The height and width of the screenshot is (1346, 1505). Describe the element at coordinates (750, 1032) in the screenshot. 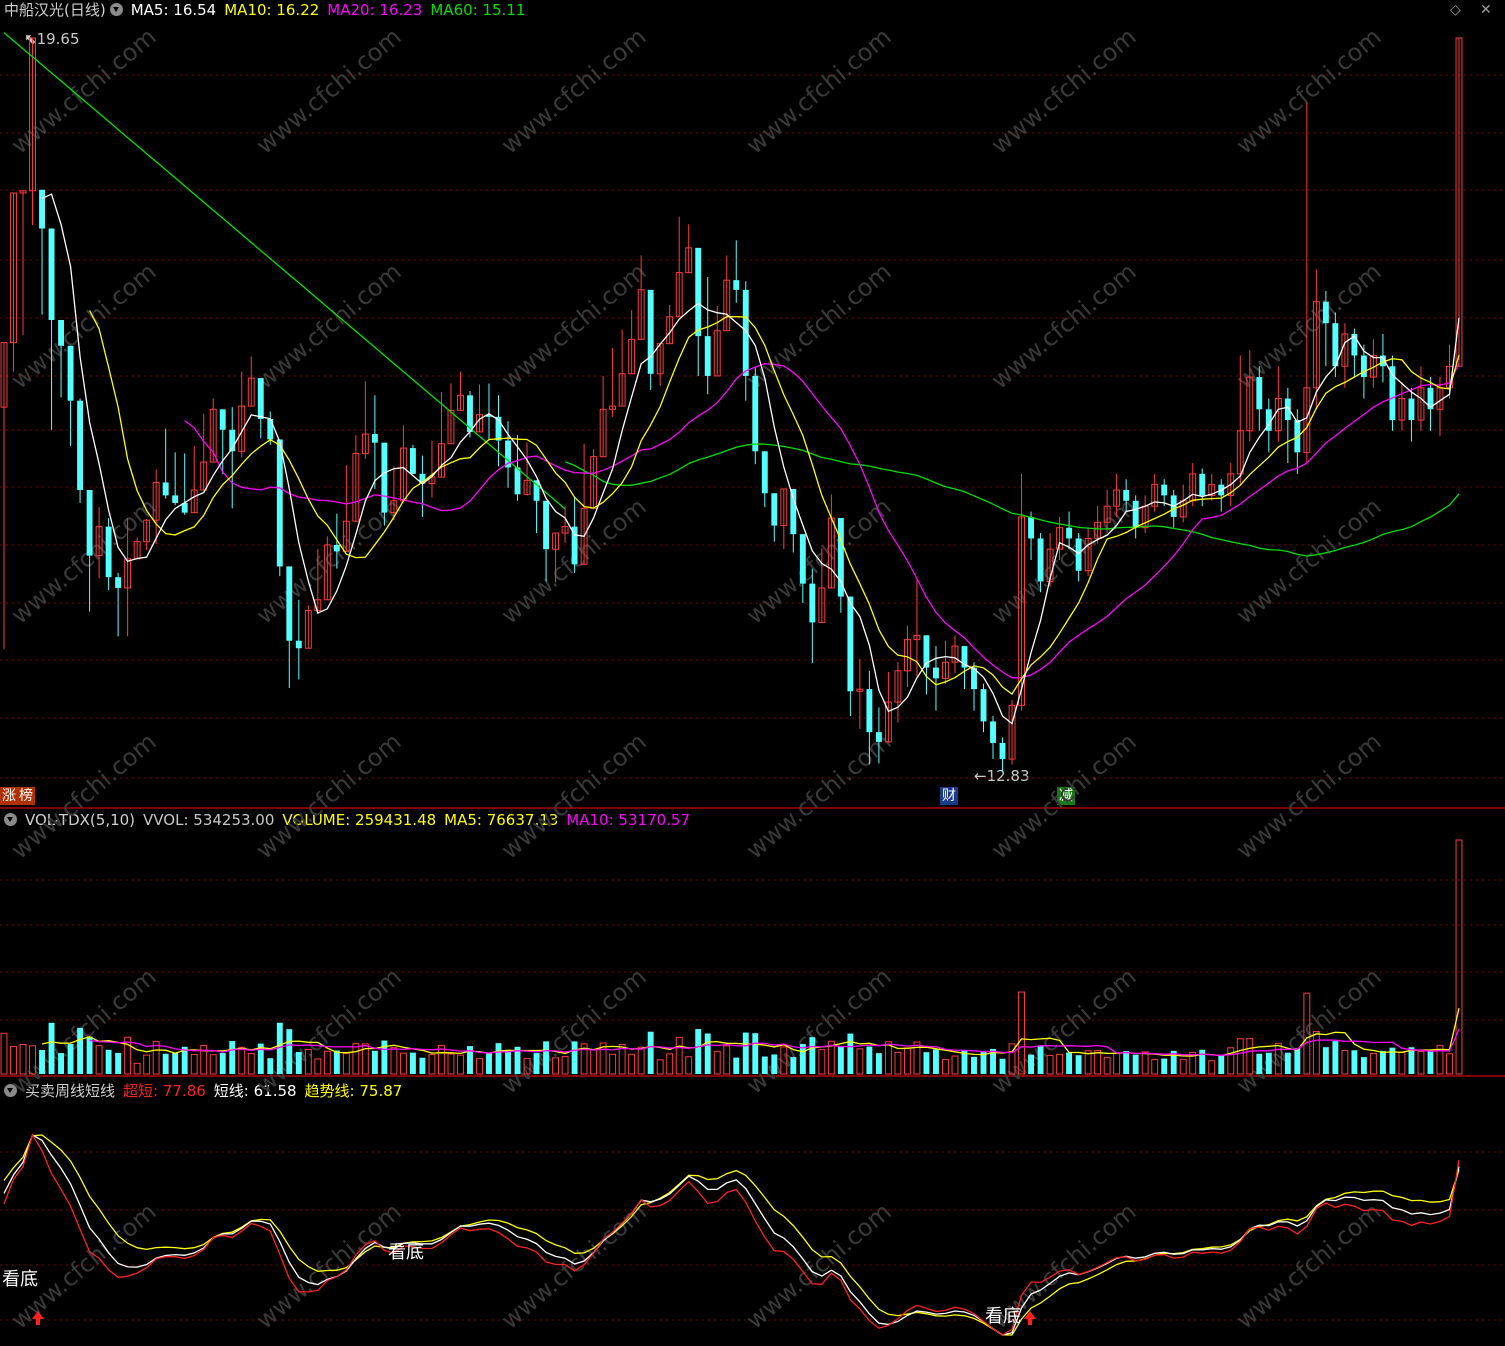

I see `vol-ma5-line` at that location.